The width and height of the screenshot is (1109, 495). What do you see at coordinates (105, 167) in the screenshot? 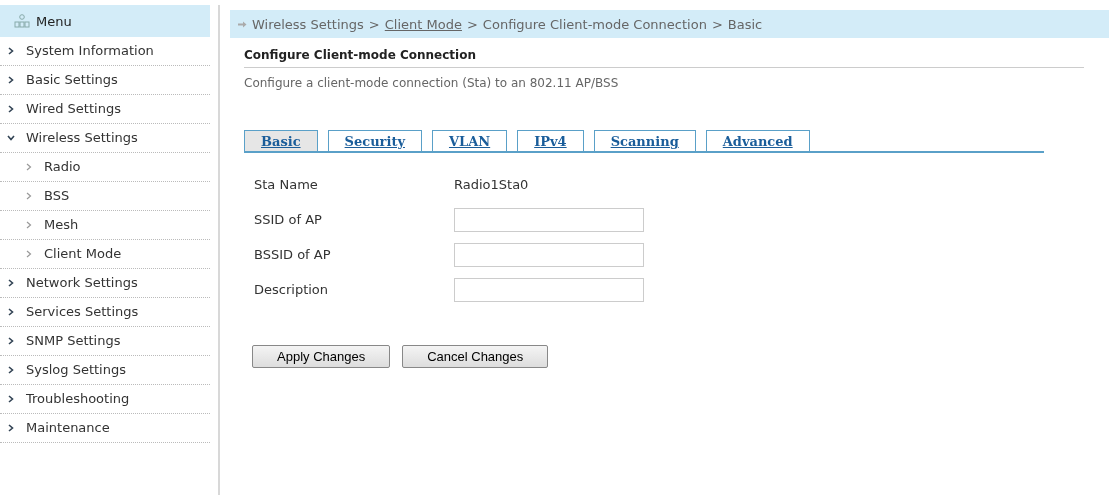
I see `submenu-item: Radio` at bounding box center [105, 167].